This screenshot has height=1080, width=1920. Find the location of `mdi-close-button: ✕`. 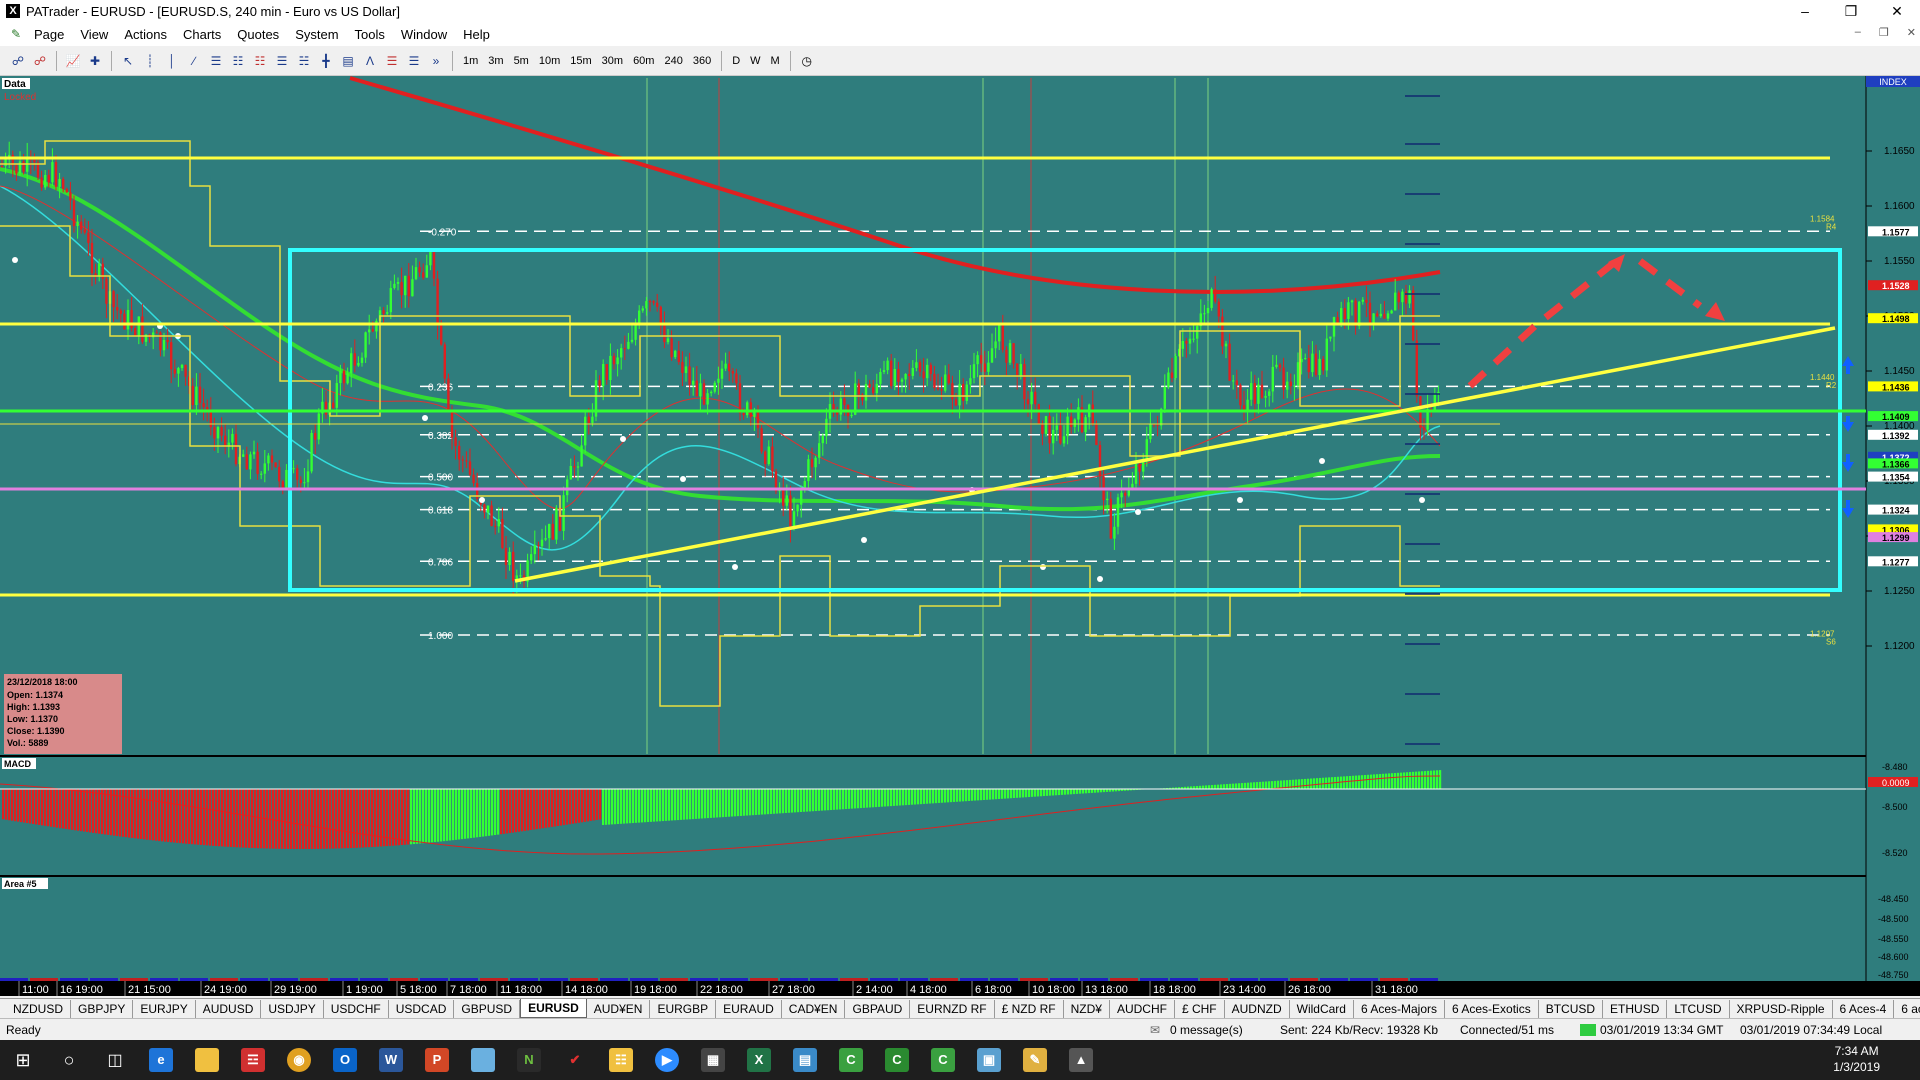

mdi-close-button: ✕ is located at coordinates (1911, 32).